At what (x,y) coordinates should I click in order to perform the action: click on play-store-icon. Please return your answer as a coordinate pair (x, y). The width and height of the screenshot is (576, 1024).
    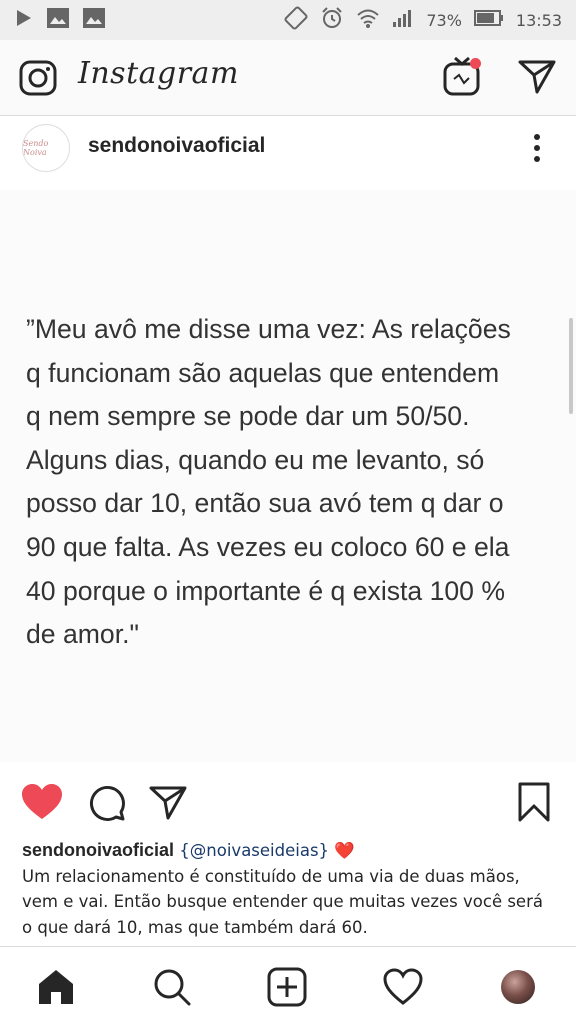
    Looking at the image, I should click on (24, 20).